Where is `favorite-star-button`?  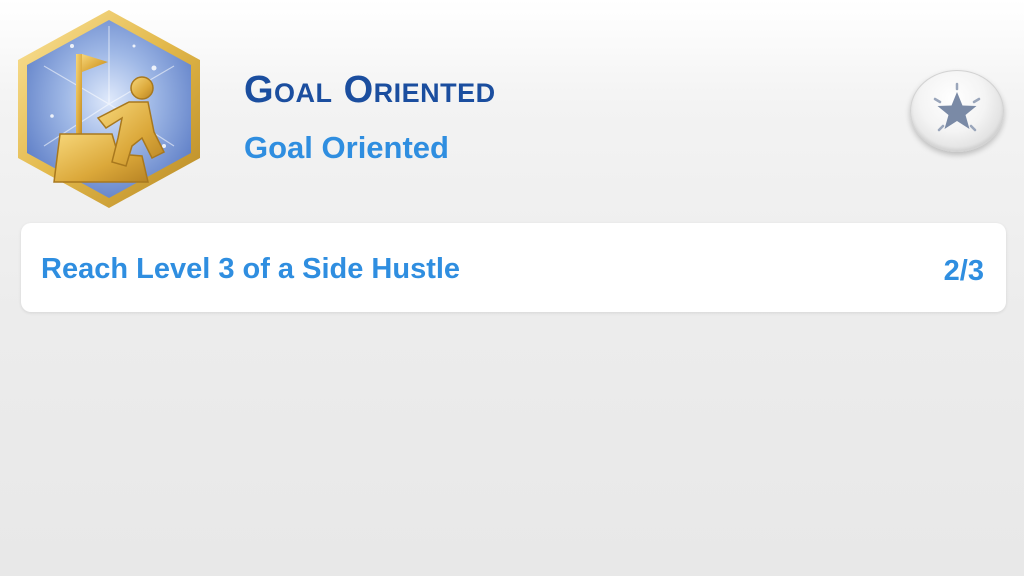 favorite-star-button is located at coordinates (957, 111).